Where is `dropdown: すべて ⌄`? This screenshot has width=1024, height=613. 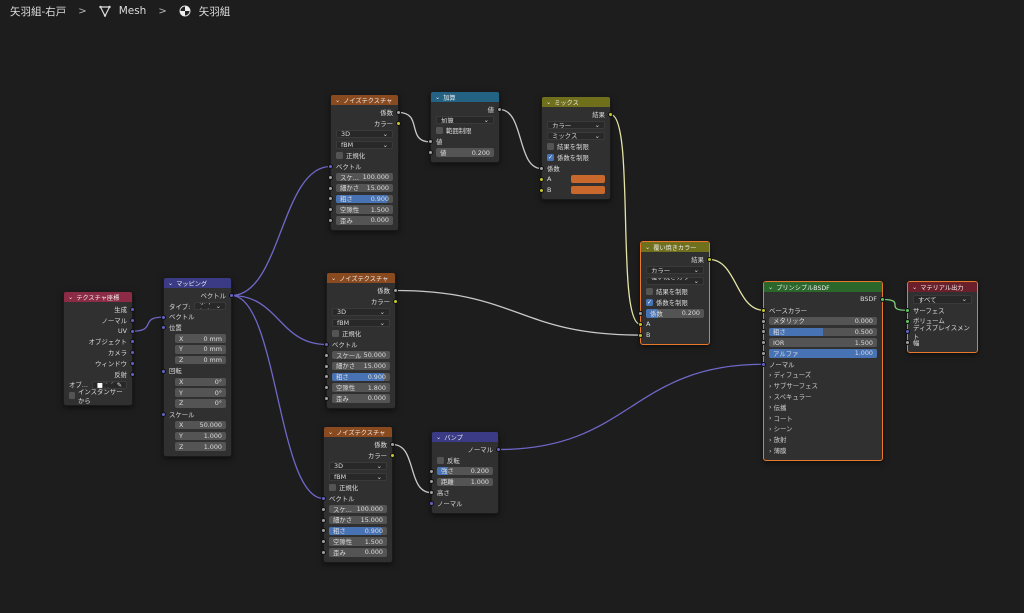
dropdown: すべて ⌄ is located at coordinates (942, 299).